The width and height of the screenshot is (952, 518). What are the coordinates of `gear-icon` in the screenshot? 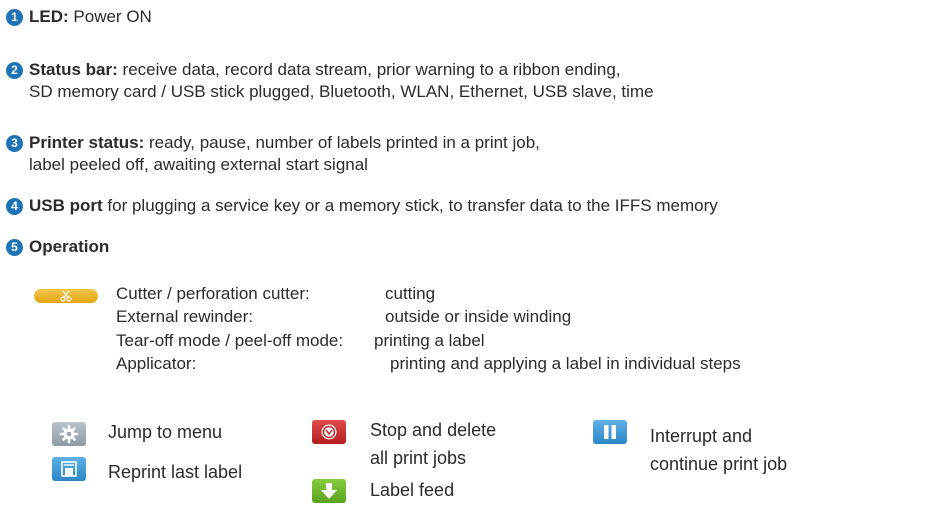 It's located at (69, 434).